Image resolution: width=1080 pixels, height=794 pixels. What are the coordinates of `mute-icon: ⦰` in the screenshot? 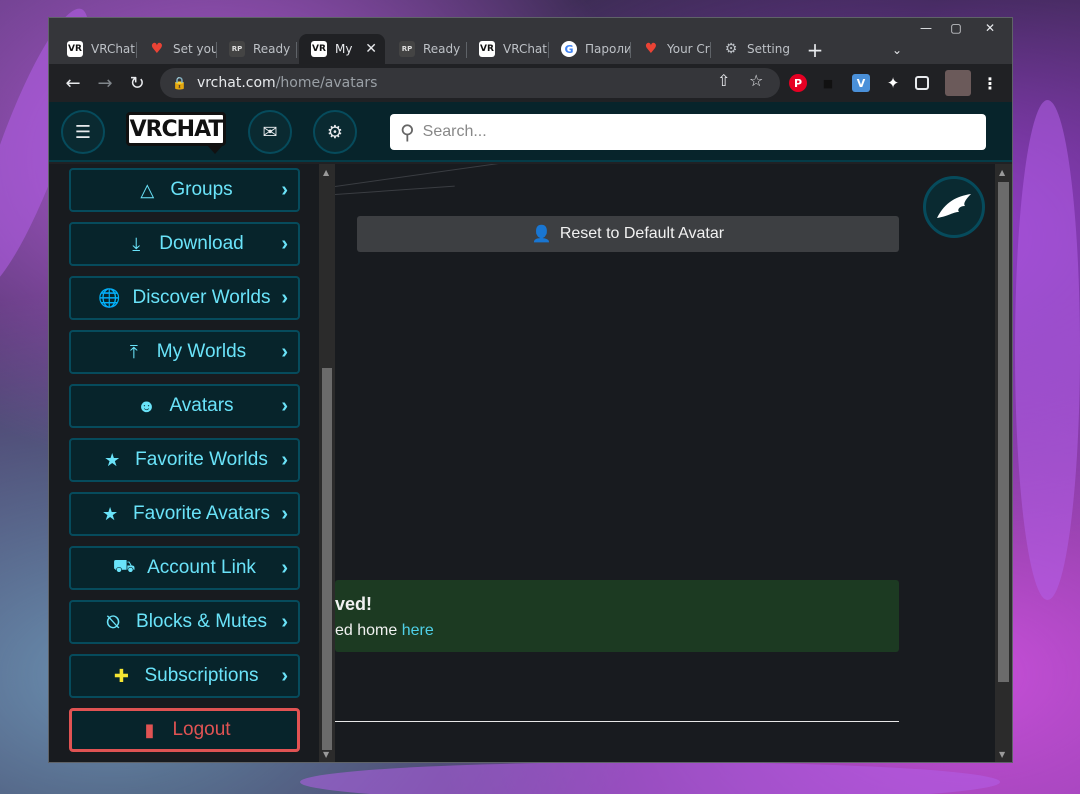 It's located at (113, 621).